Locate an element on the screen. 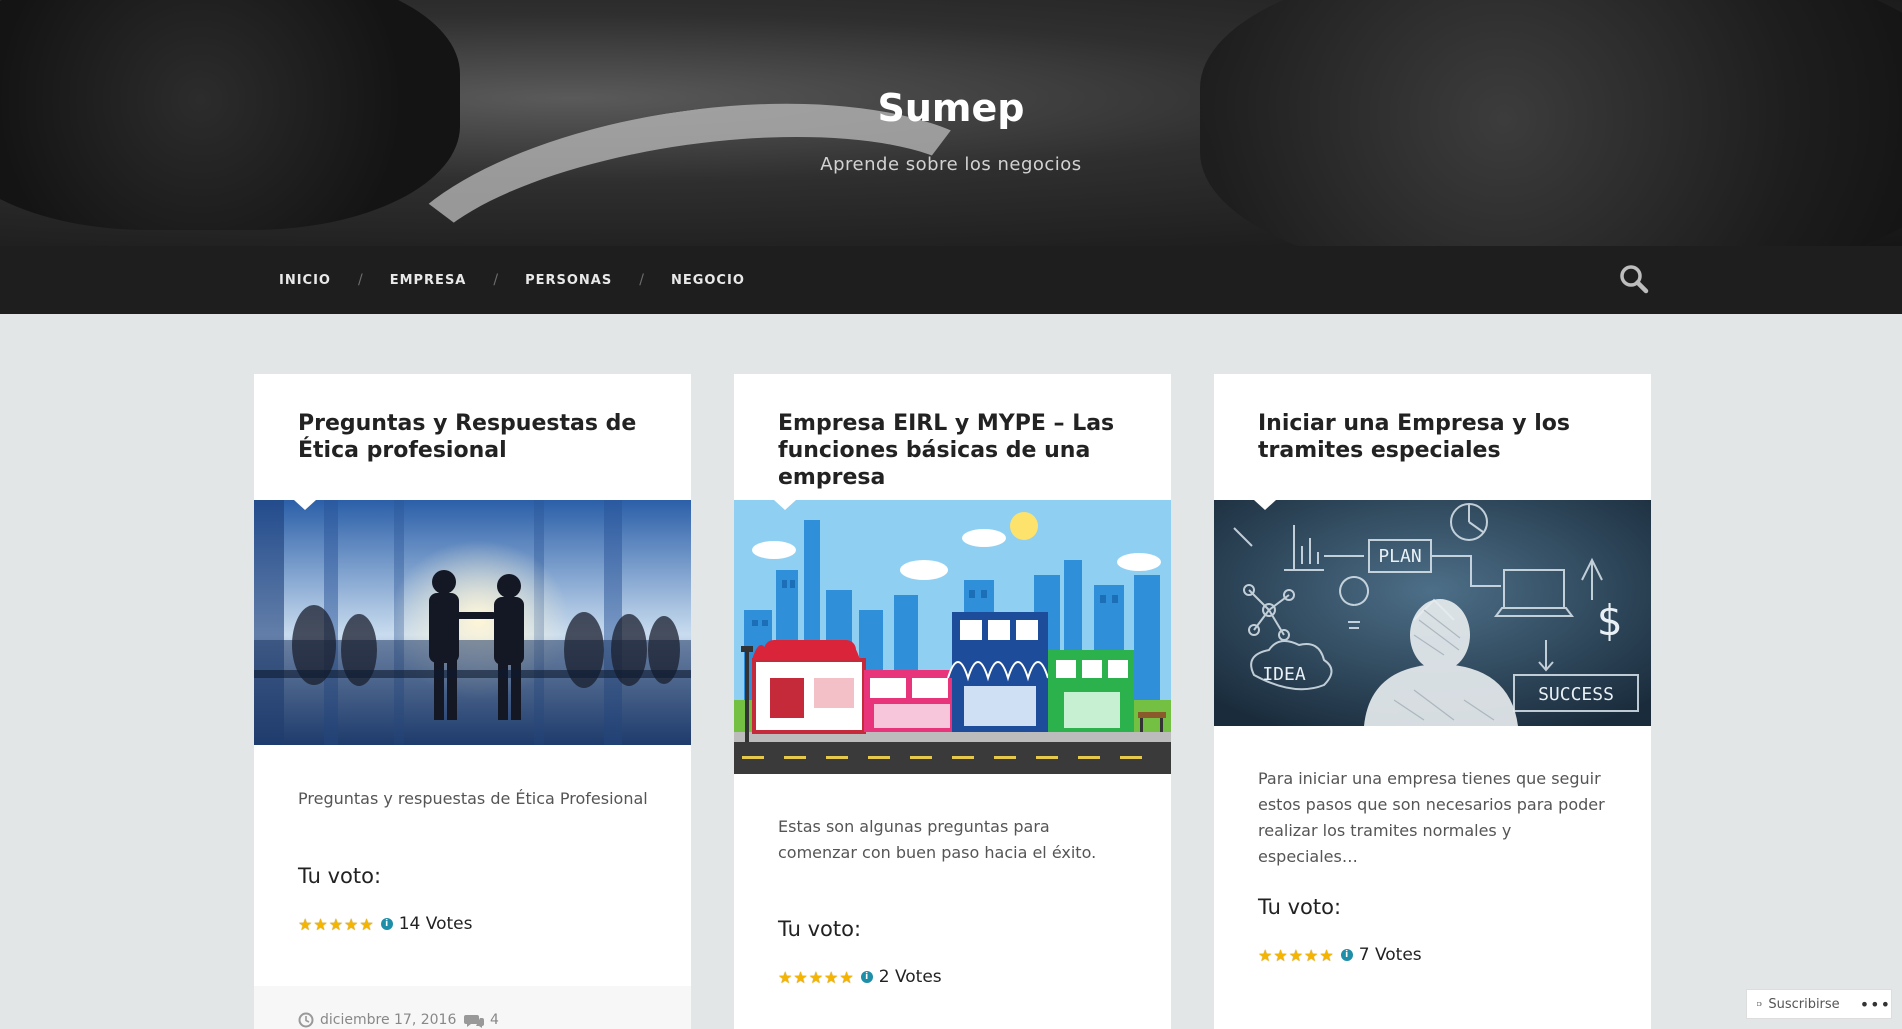 The image size is (1902, 1029). nav-item-inicio: INICIO is located at coordinates (305, 280).